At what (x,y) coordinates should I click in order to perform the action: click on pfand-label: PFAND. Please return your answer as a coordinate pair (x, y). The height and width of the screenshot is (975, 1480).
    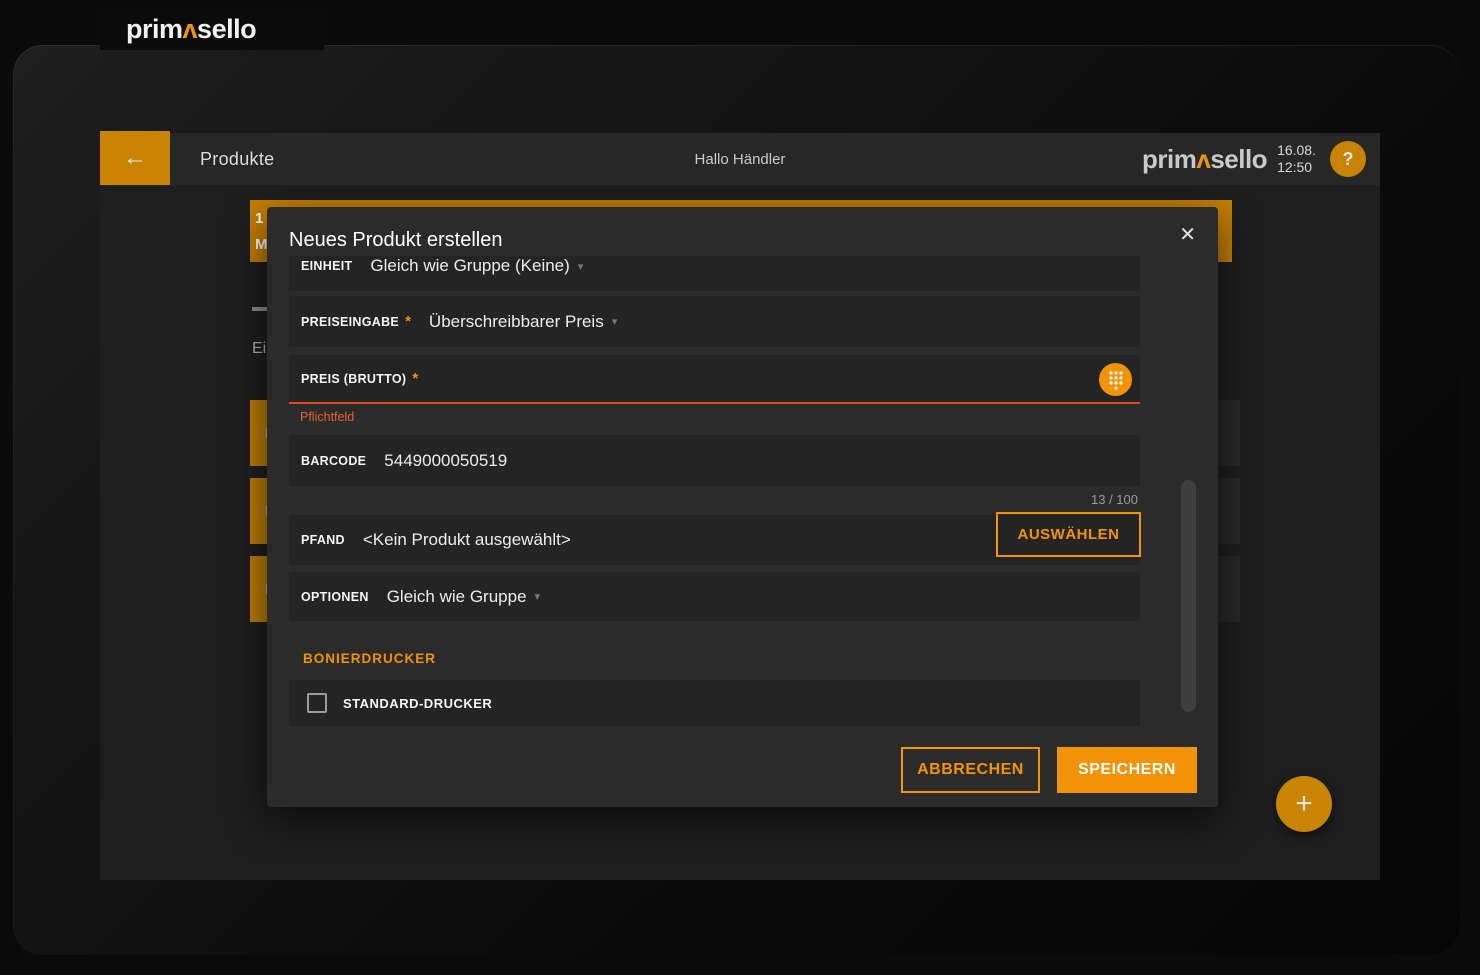
    Looking at the image, I should click on (323, 540).